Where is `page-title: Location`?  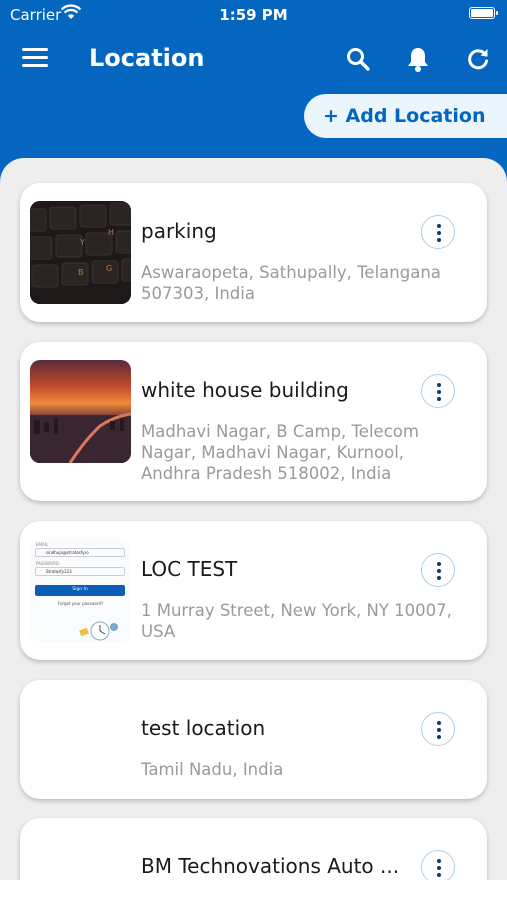 page-title: Location is located at coordinates (147, 58).